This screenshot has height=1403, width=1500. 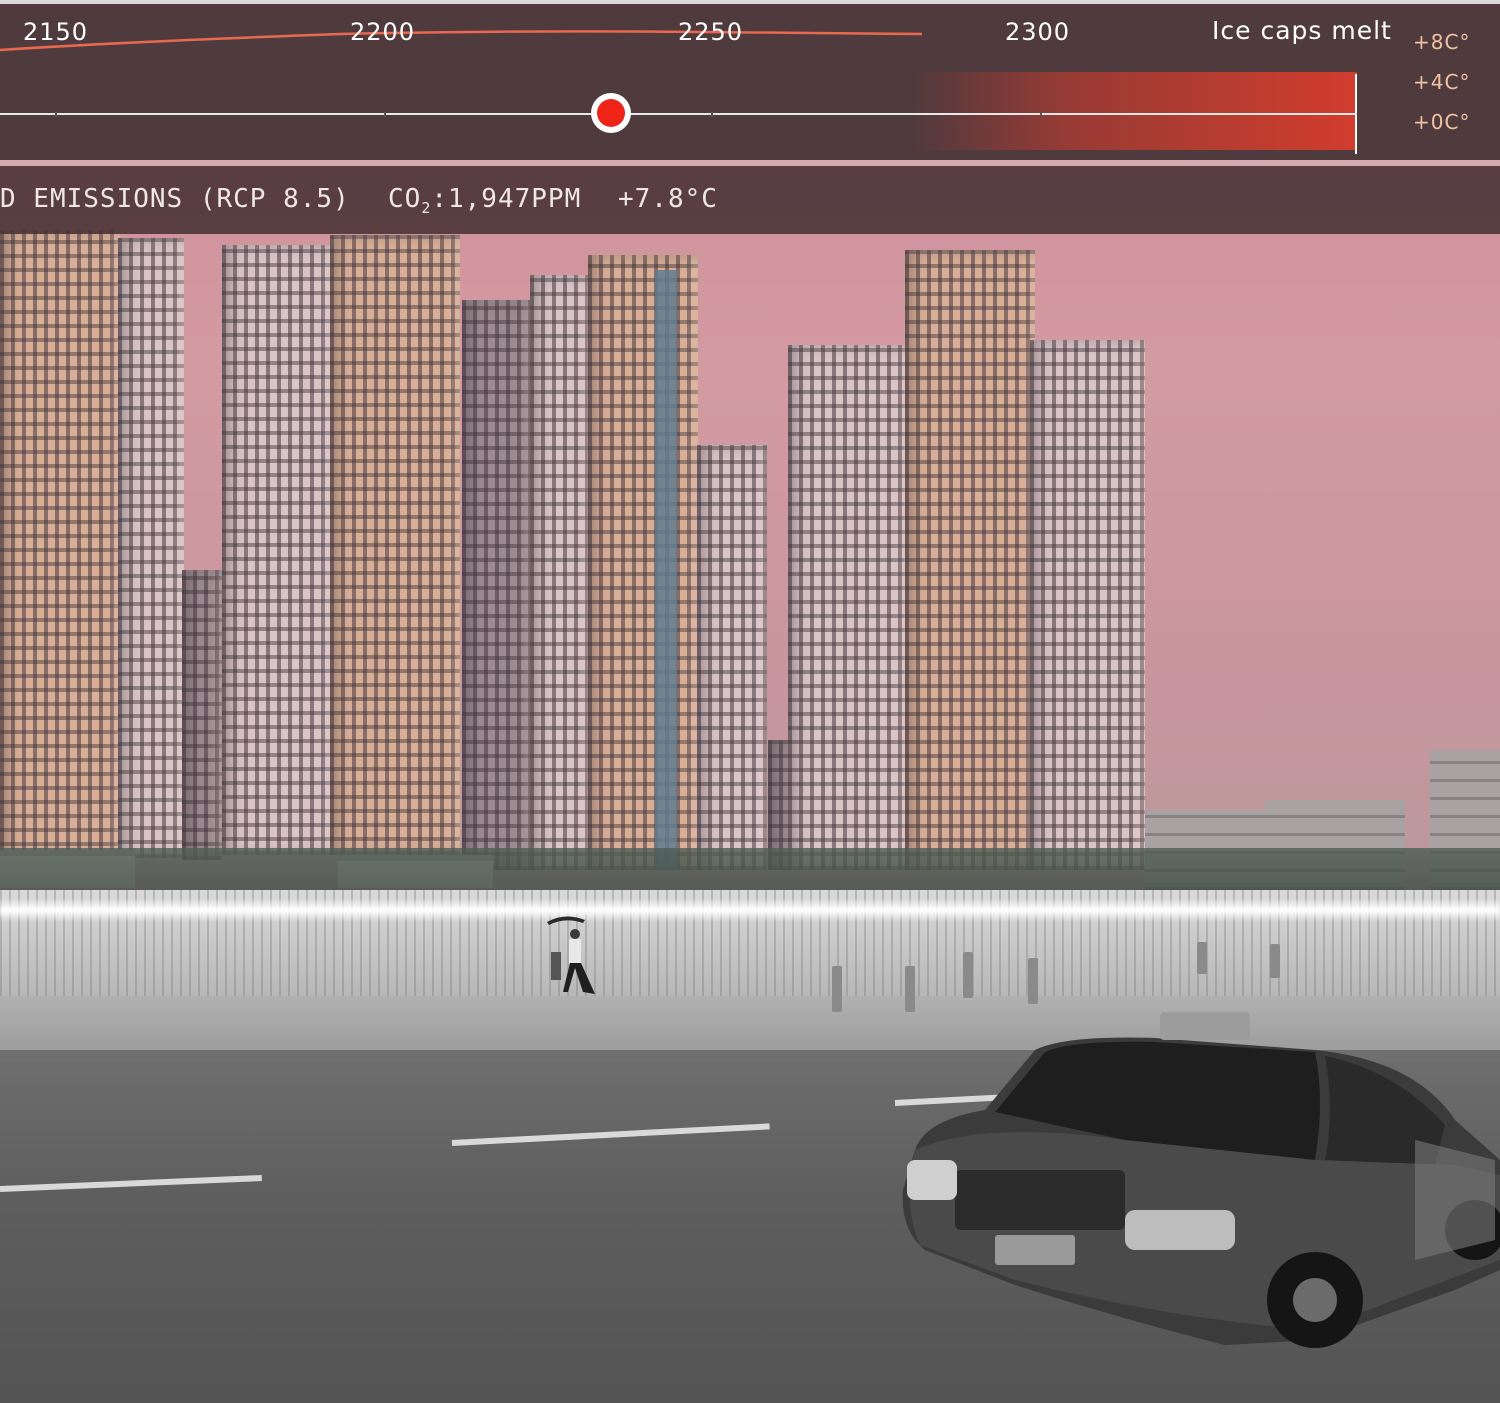 I want to click on co2-prefix: CO, so click(x=405, y=199).